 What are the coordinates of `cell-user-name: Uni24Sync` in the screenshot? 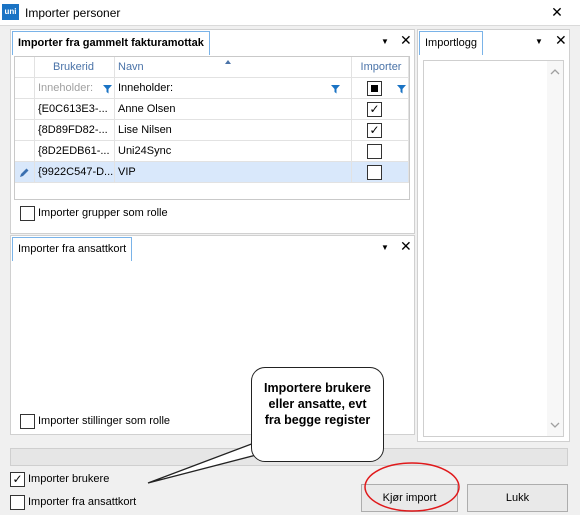 It's located at (233, 151).